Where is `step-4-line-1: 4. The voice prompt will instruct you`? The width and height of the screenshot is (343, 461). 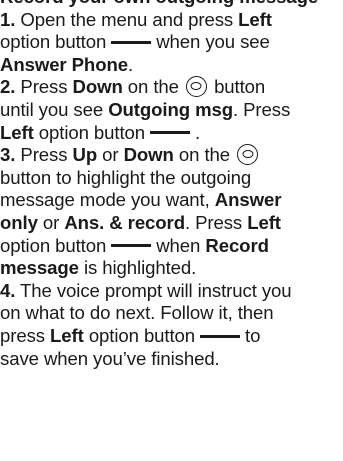 step-4-line-1: 4. The voice prompt will instruct you is located at coordinates (171, 291).